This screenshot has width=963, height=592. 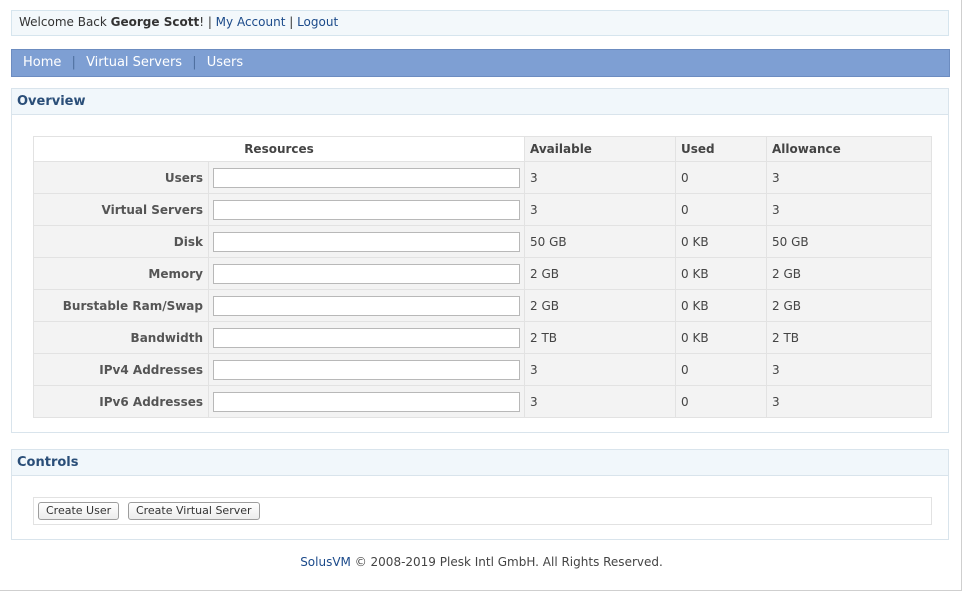 What do you see at coordinates (207, 22) in the screenshot?
I see `welcome-suffix: ! |` at bounding box center [207, 22].